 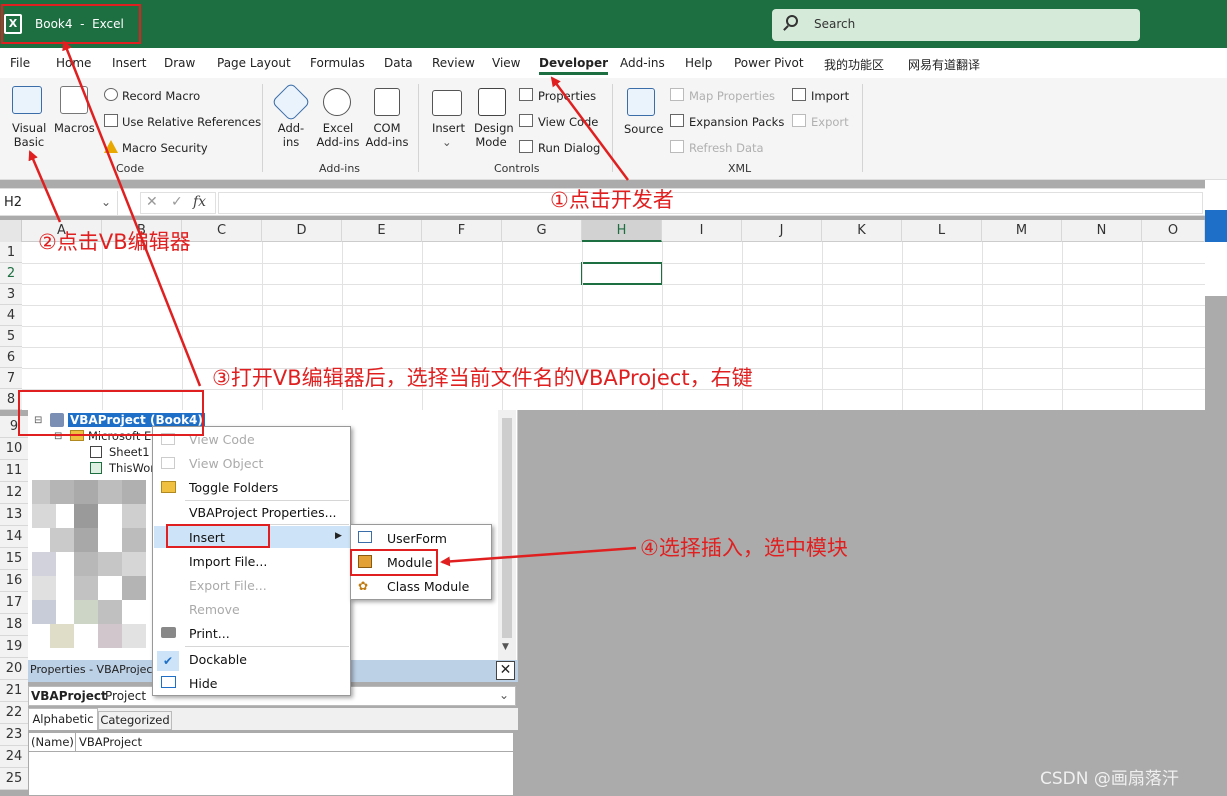 I want to click on annotation-step1: ①点击开发者, so click(x=612, y=200).